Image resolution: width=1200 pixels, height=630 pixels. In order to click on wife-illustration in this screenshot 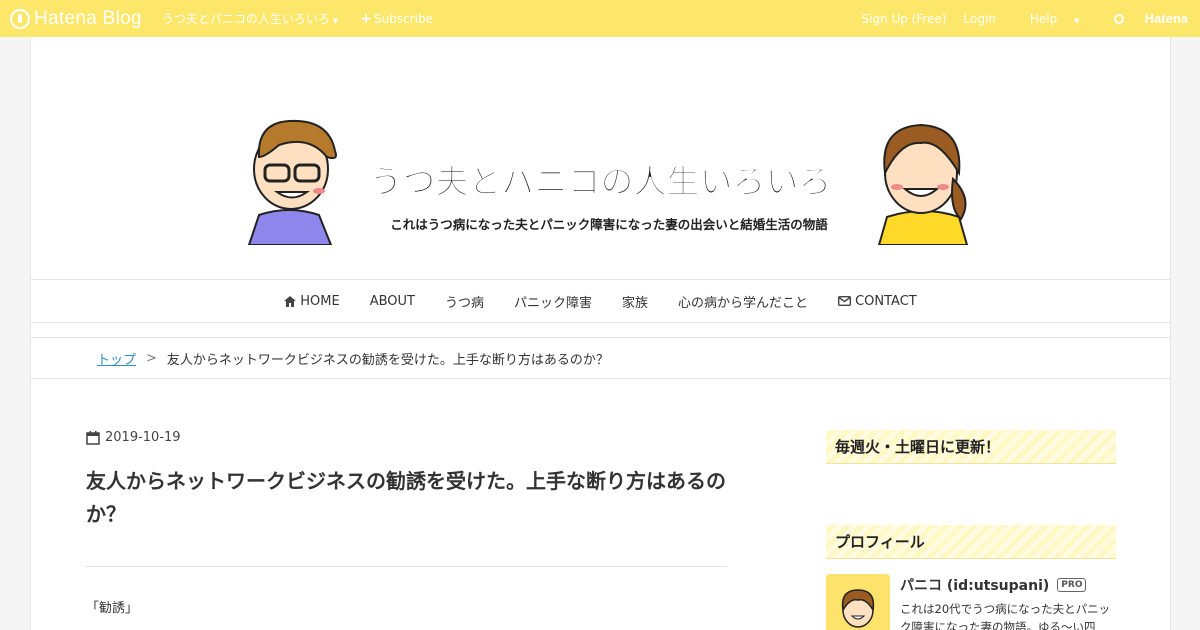, I will do `click(923, 184)`.